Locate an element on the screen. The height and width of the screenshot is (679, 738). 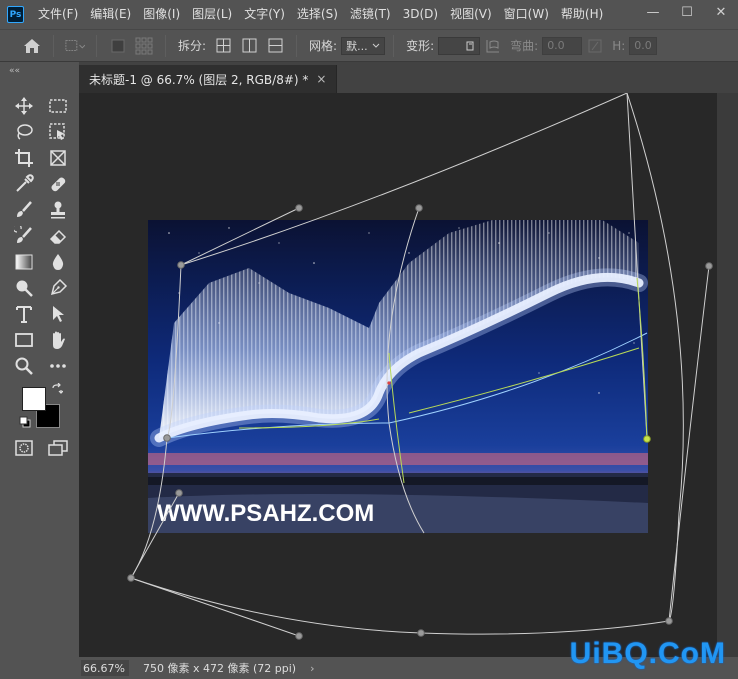
gradient-icon is located at coordinates (24, 262).